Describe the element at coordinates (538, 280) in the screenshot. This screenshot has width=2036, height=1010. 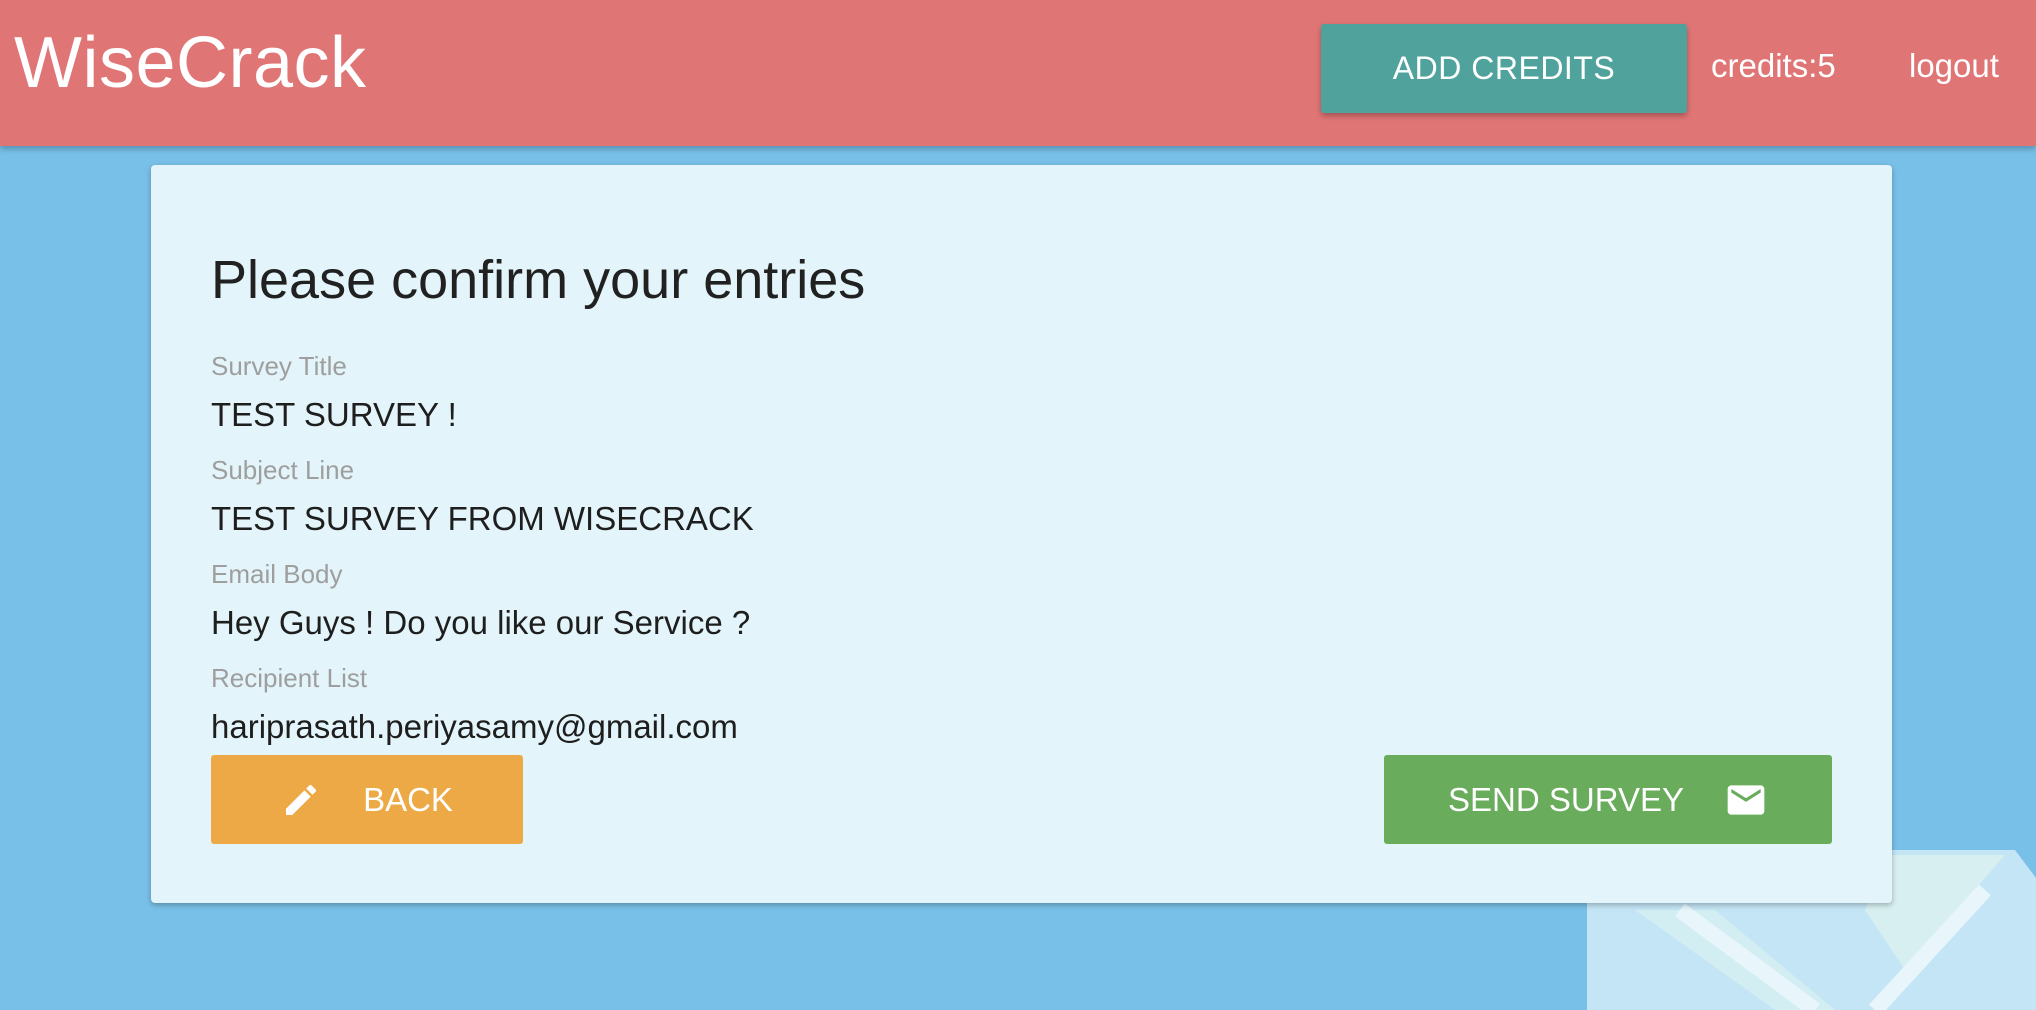
I see `page-title: Please confirm your entries` at that location.